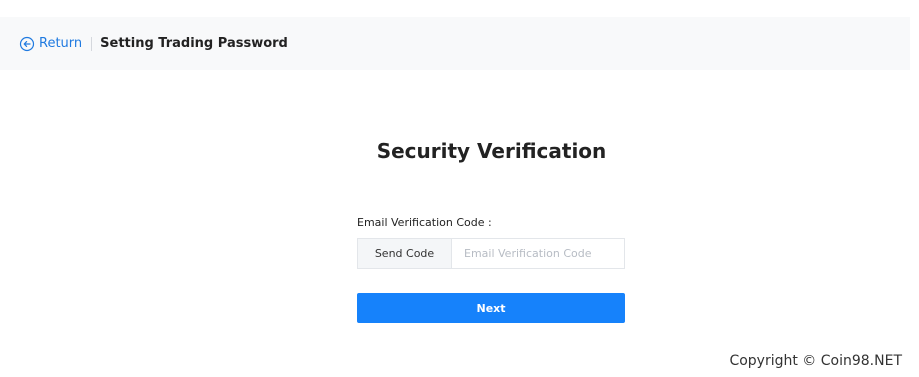 The image size is (919, 377). Describe the element at coordinates (538, 253) in the screenshot. I see `email-code-input` at that location.